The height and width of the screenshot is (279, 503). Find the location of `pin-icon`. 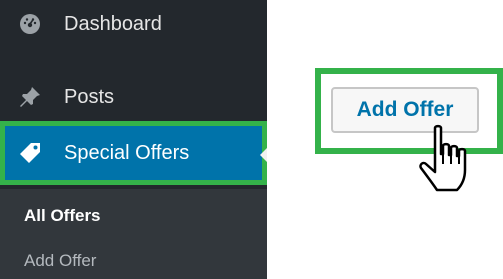

pin-icon is located at coordinates (30, 97).